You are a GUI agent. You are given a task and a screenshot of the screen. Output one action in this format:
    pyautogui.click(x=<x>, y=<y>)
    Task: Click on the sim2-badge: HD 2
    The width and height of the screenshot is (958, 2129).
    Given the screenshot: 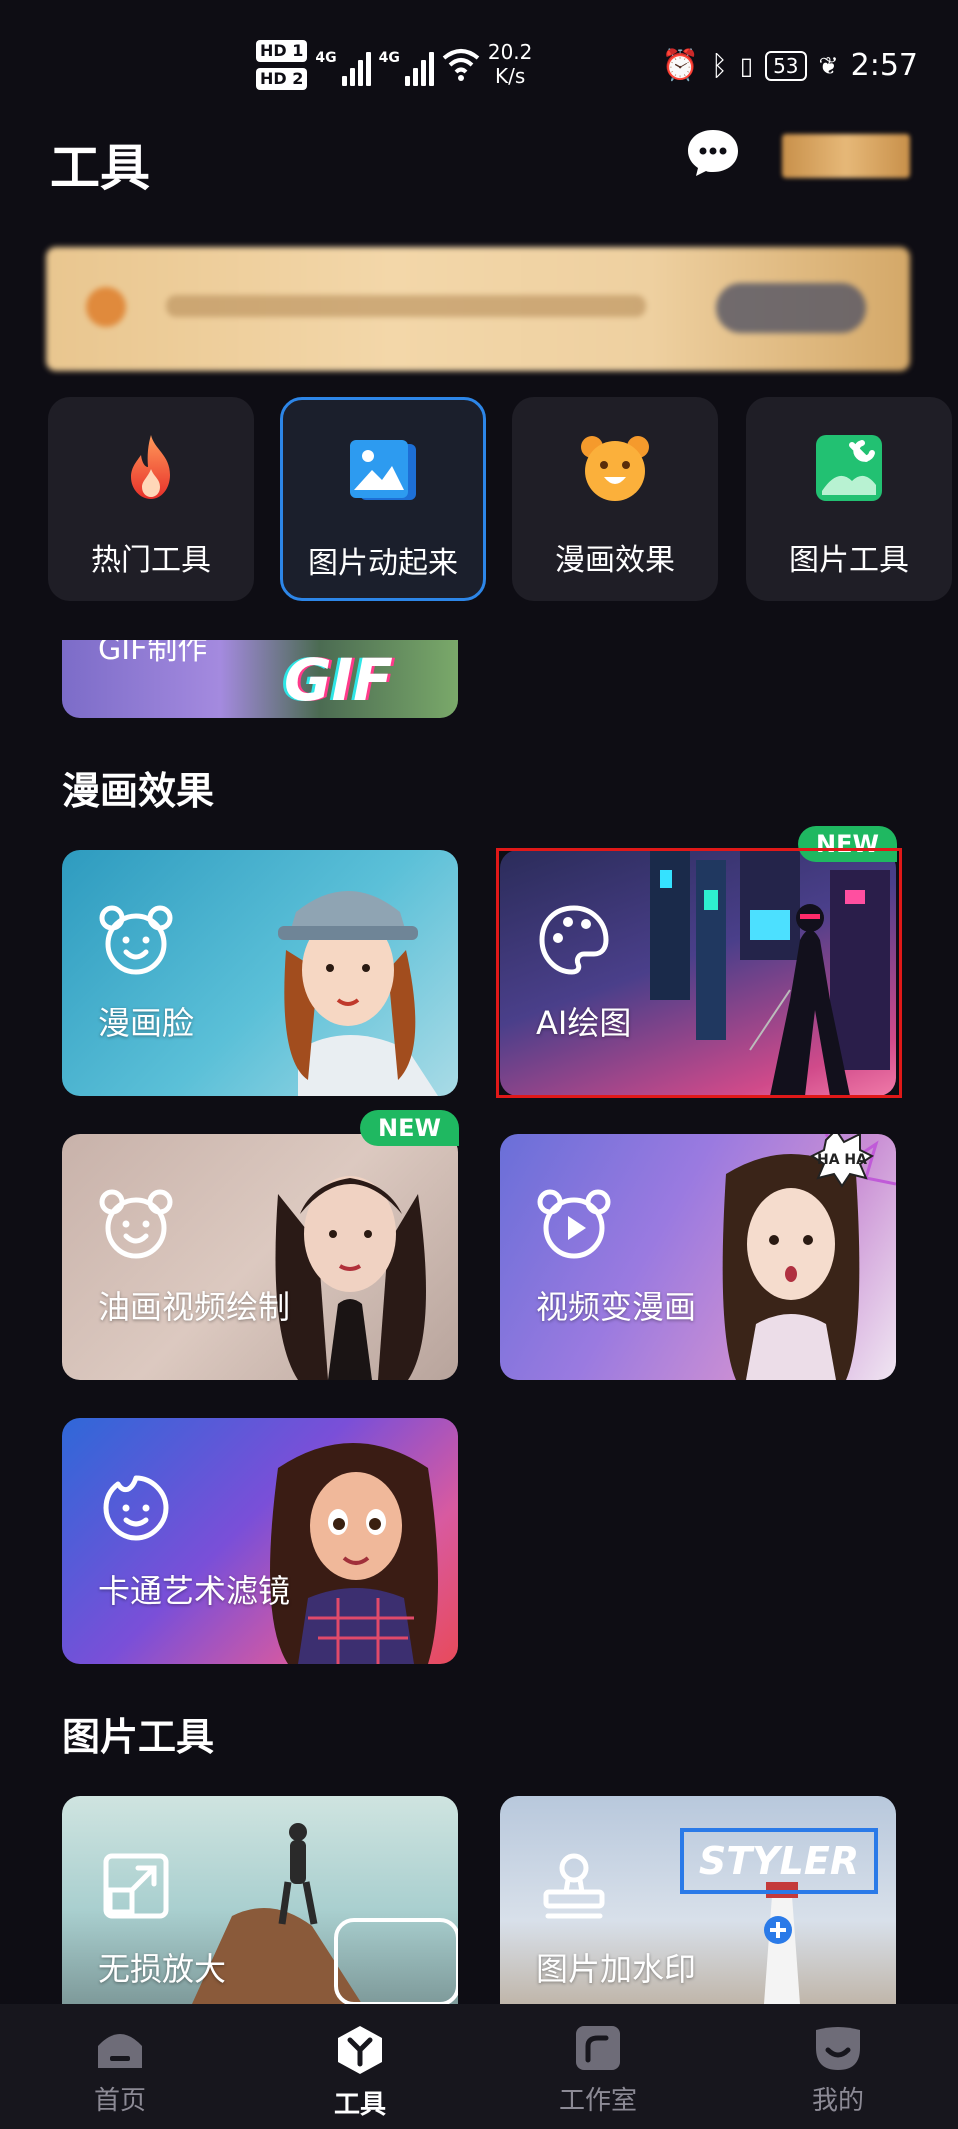 What is the action you would take?
    pyautogui.click(x=282, y=79)
    